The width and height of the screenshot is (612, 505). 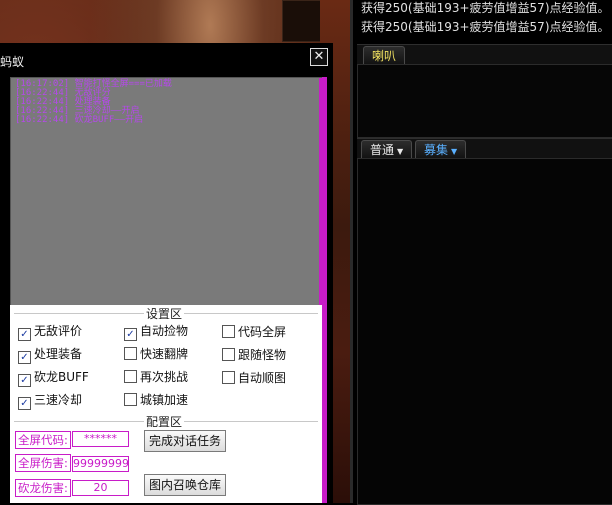 I want to click on tab-recruit: 募集 ▼, so click(x=441, y=149).